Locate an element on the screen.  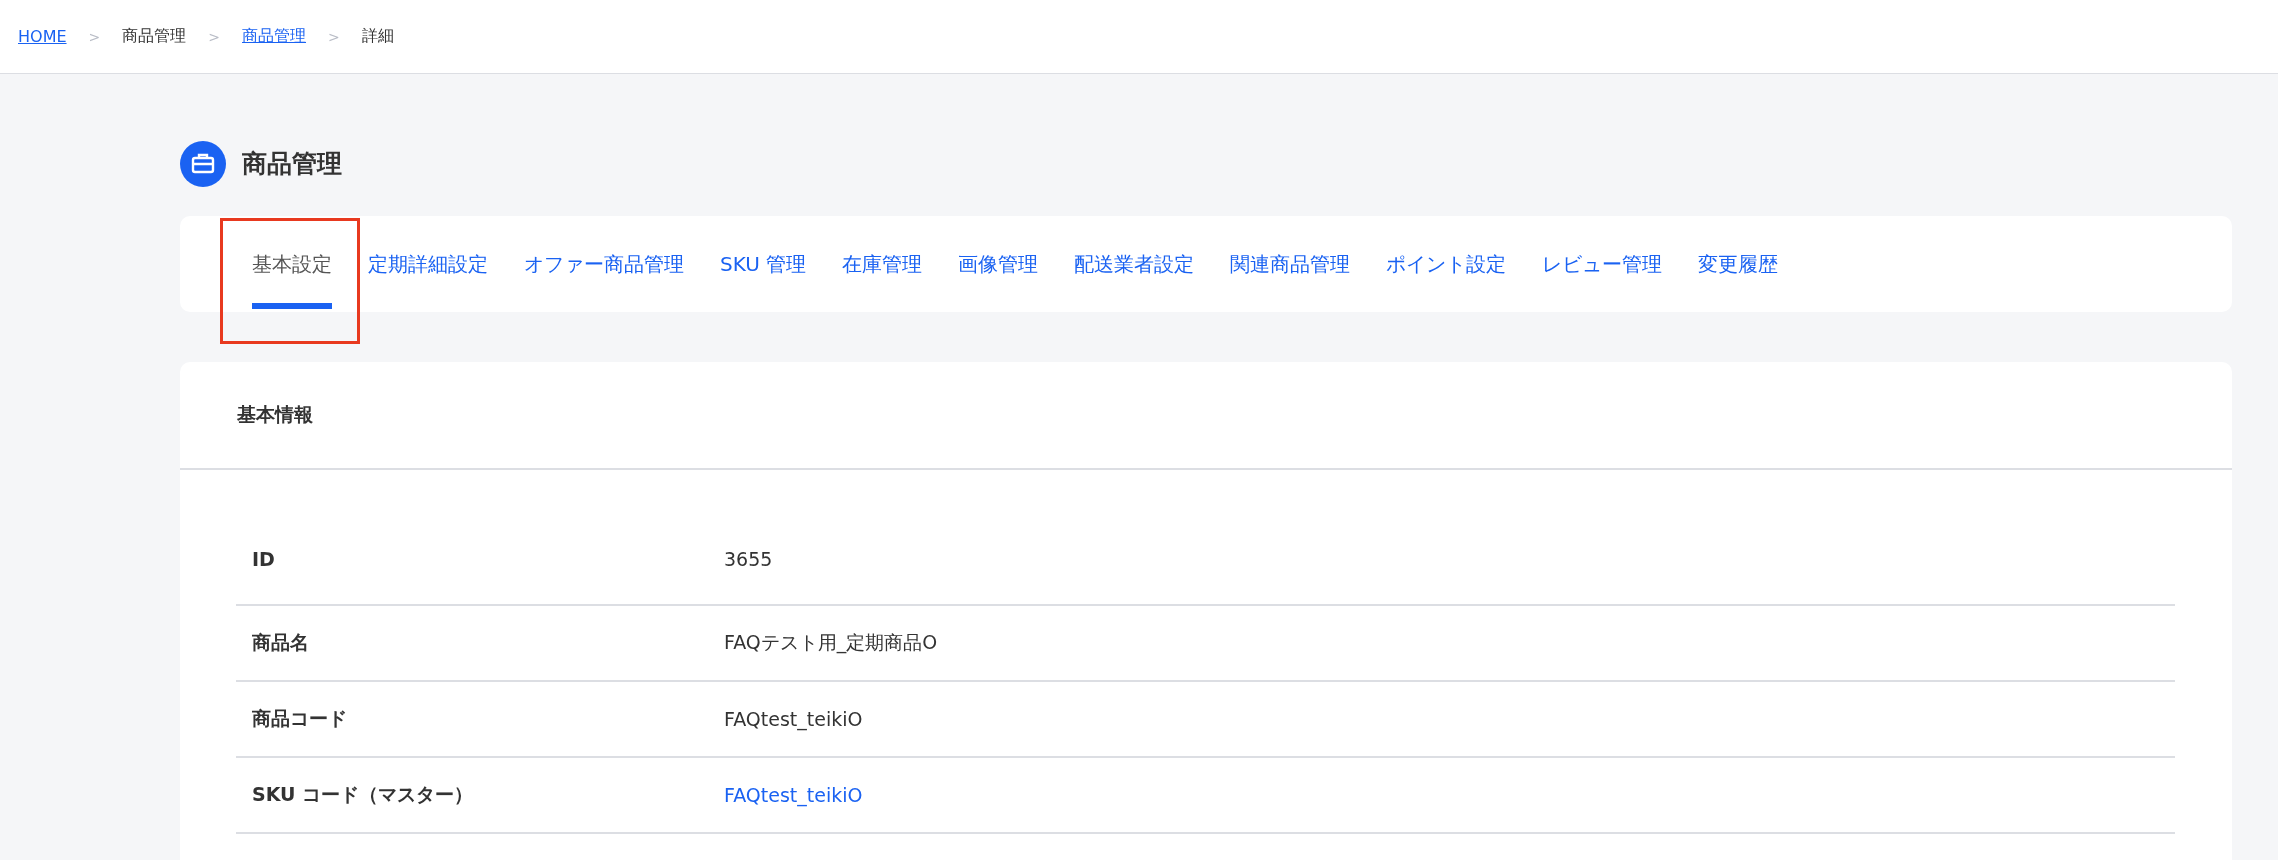
value-link: FAQtest_teikiO is located at coordinates (793, 795).